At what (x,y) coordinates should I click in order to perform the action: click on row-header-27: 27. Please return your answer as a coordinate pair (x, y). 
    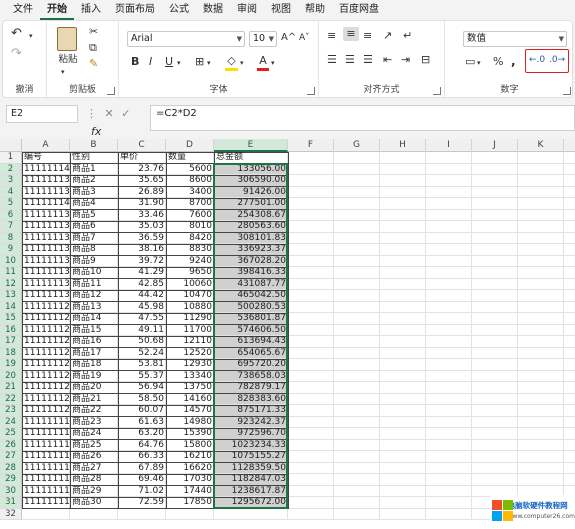
    Looking at the image, I should click on (11, 457).